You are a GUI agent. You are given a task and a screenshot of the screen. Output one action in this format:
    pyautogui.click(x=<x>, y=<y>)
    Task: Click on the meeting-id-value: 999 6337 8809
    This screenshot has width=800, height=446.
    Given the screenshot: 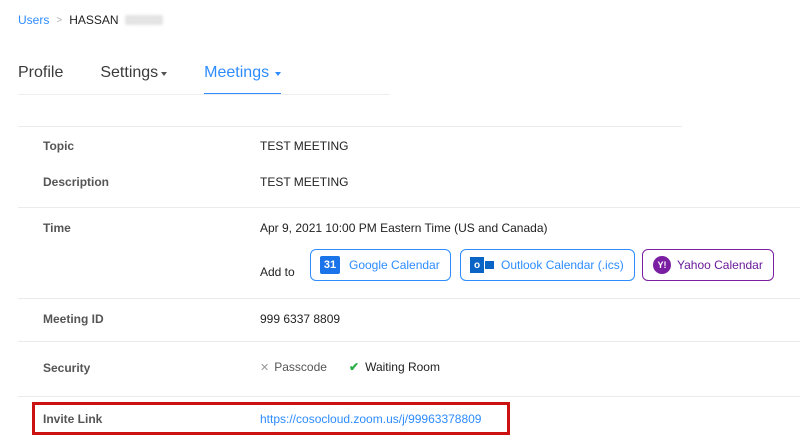 What is the action you would take?
    pyautogui.click(x=300, y=319)
    